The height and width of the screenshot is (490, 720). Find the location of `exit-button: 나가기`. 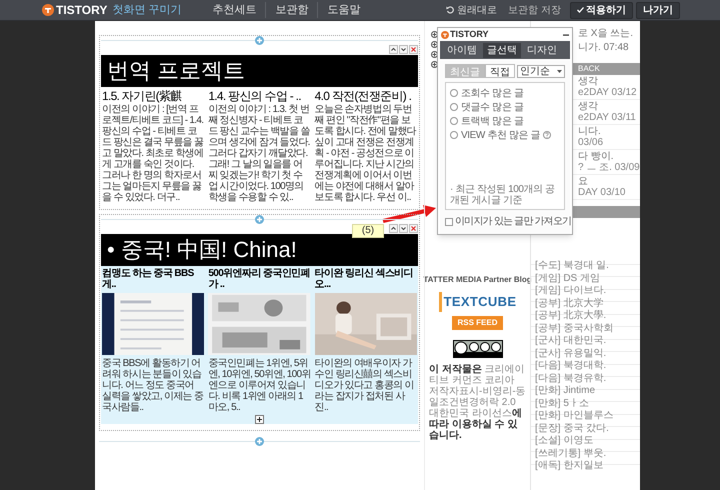

exit-button: 나가기 is located at coordinates (658, 10).